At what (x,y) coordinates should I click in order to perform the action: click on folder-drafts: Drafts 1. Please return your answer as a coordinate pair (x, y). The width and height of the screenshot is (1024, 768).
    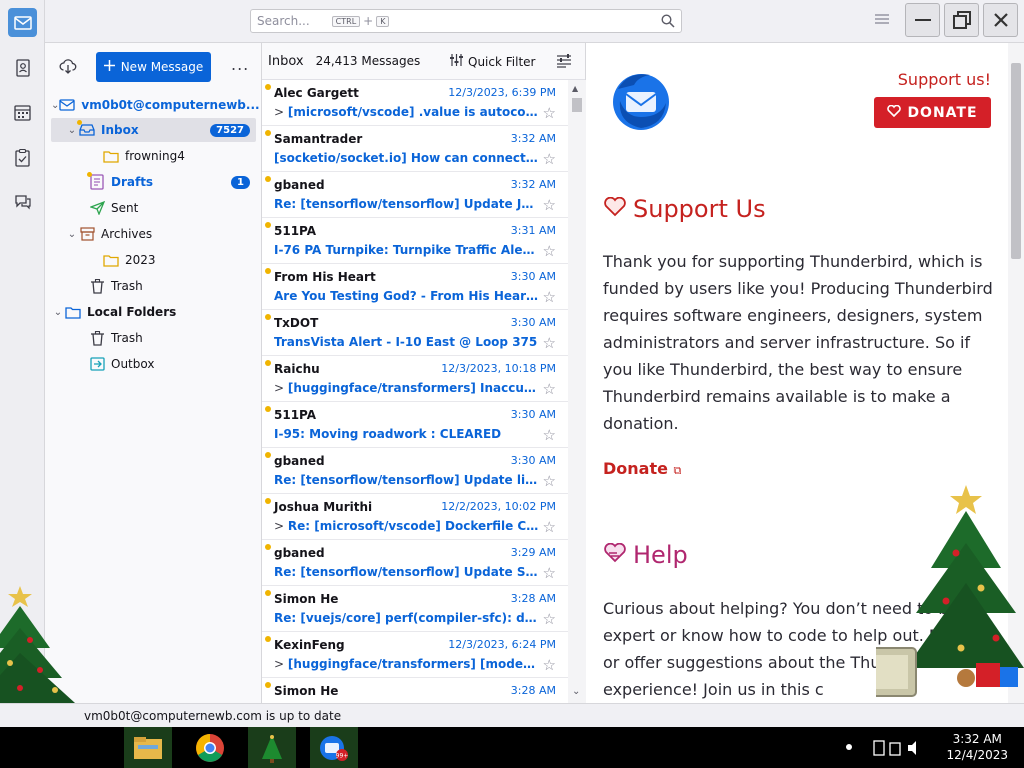
    Looking at the image, I should click on (153, 182).